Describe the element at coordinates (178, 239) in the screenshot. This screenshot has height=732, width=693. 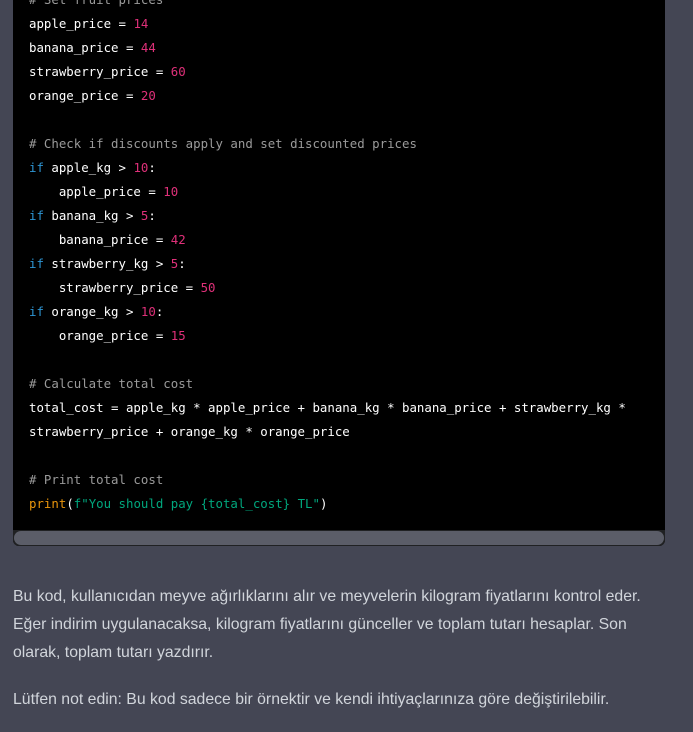
I see `code-token: 42` at that location.